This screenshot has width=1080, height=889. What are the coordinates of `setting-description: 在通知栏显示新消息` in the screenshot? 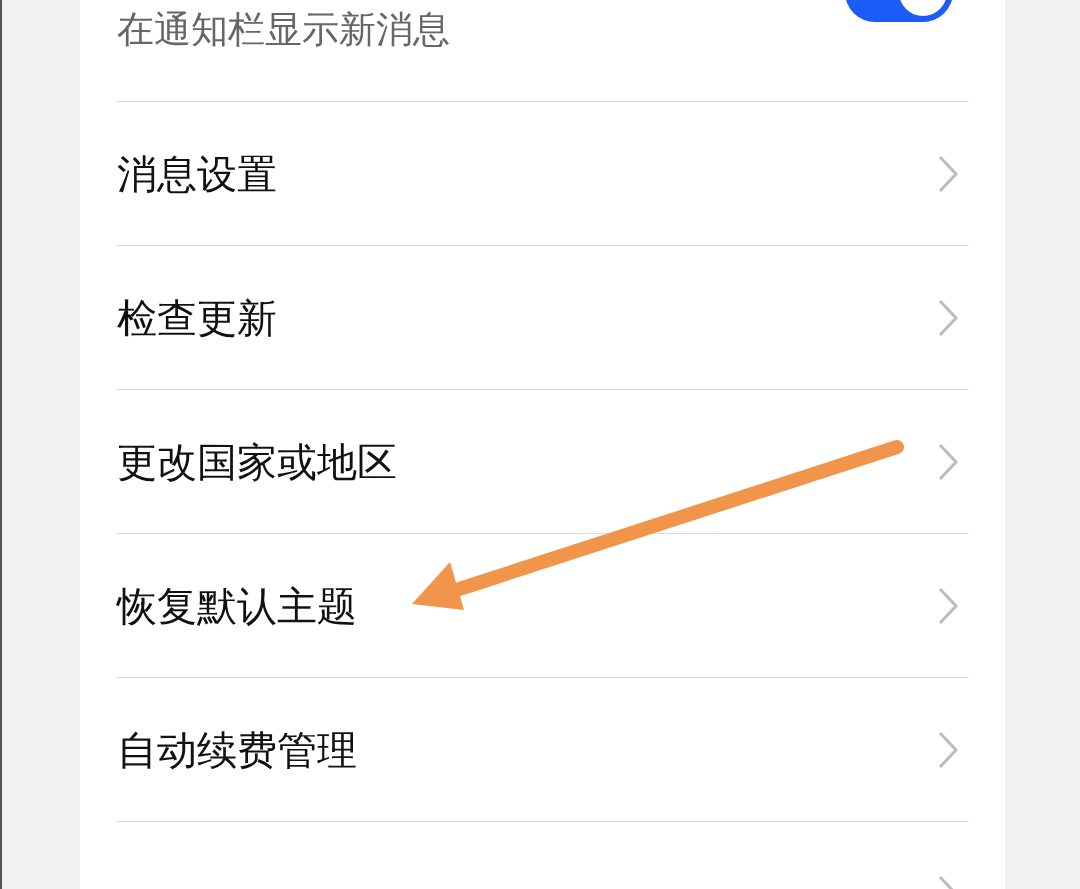 It's located at (283, 30).